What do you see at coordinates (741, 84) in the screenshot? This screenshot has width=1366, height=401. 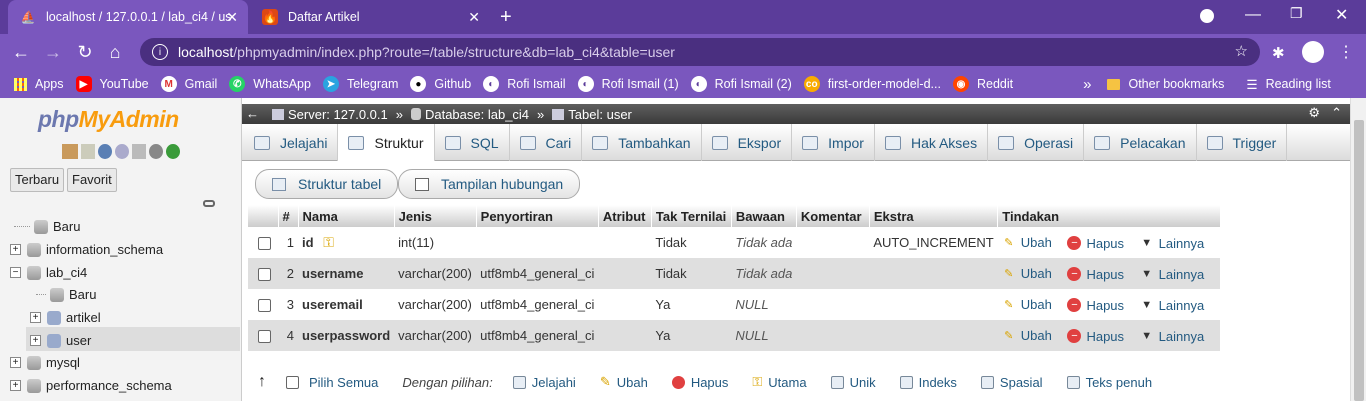 I see `bookmark-rofi-ismail-2: ◐ Rofi Ismail (2)` at bounding box center [741, 84].